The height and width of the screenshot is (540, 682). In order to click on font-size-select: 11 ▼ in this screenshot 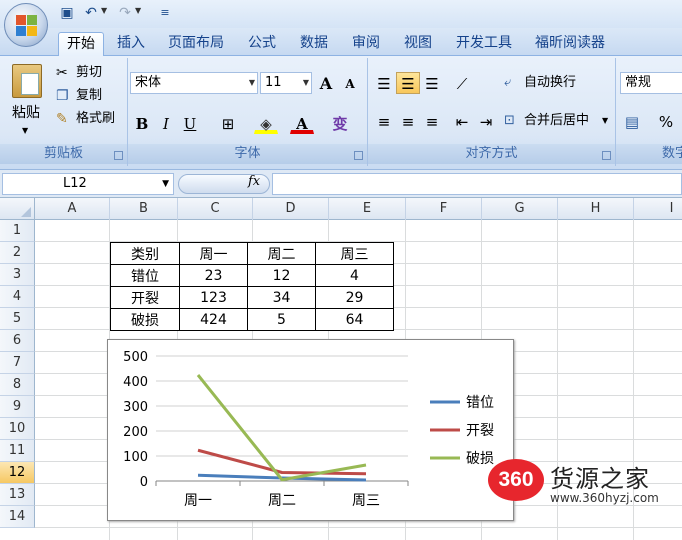, I will do `click(286, 83)`.